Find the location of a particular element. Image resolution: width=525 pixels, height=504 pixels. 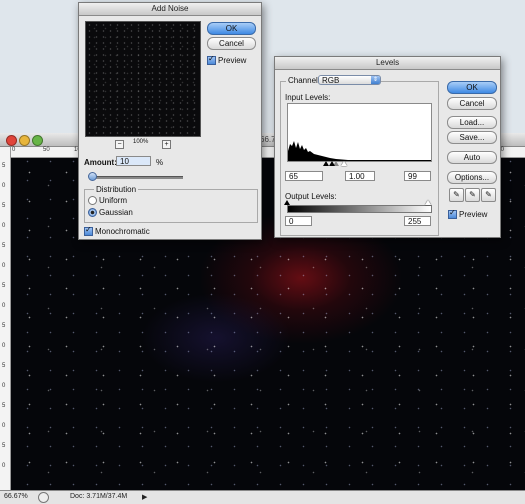

black-eyedropper-icon: ✎ is located at coordinates (456, 195).